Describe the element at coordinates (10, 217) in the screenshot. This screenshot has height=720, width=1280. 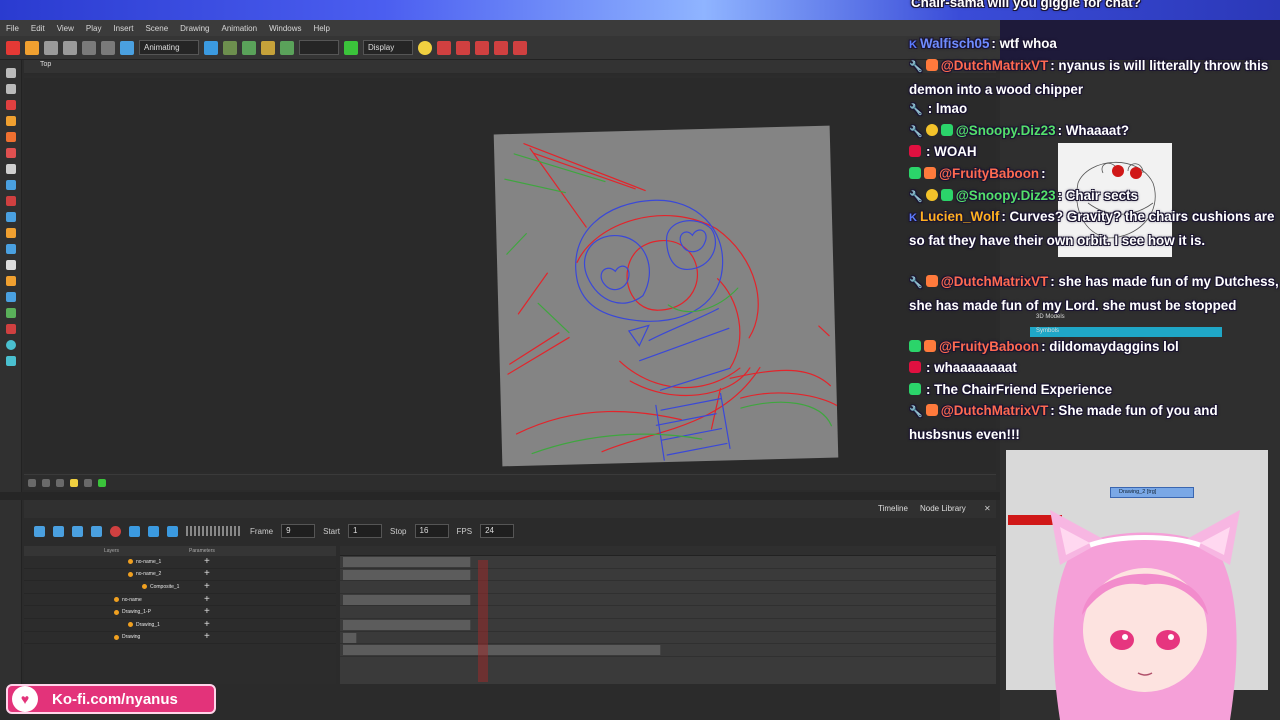
I see `fill-tool-icon` at that location.